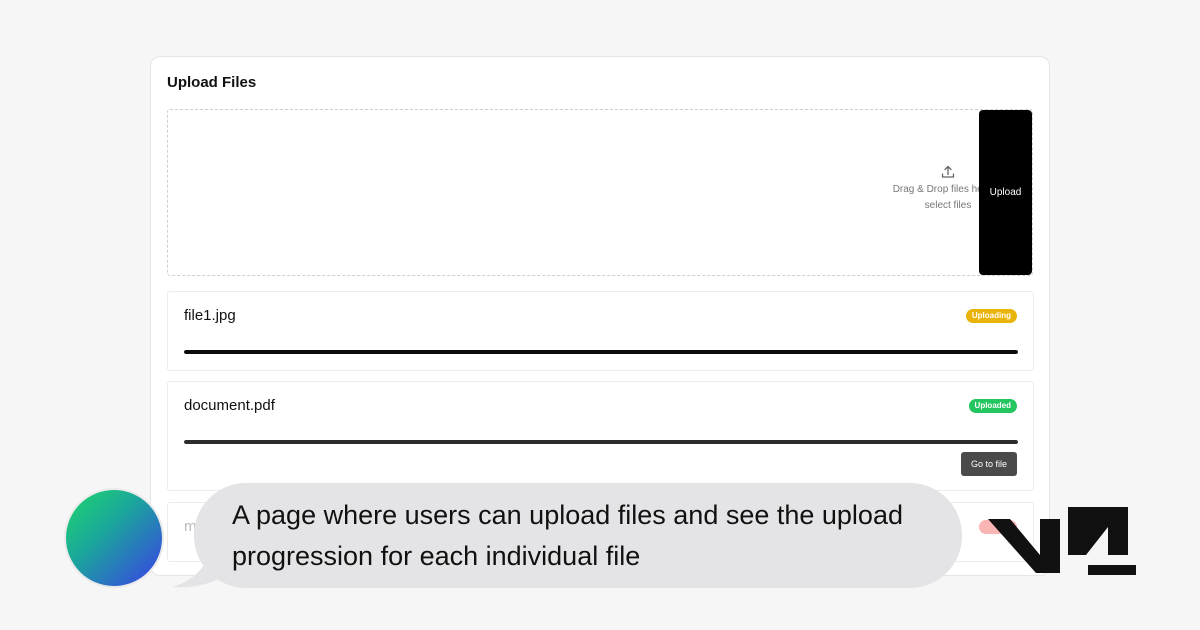  Describe the element at coordinates (114, 538) in the screenshot. I see `avatar` at that location.